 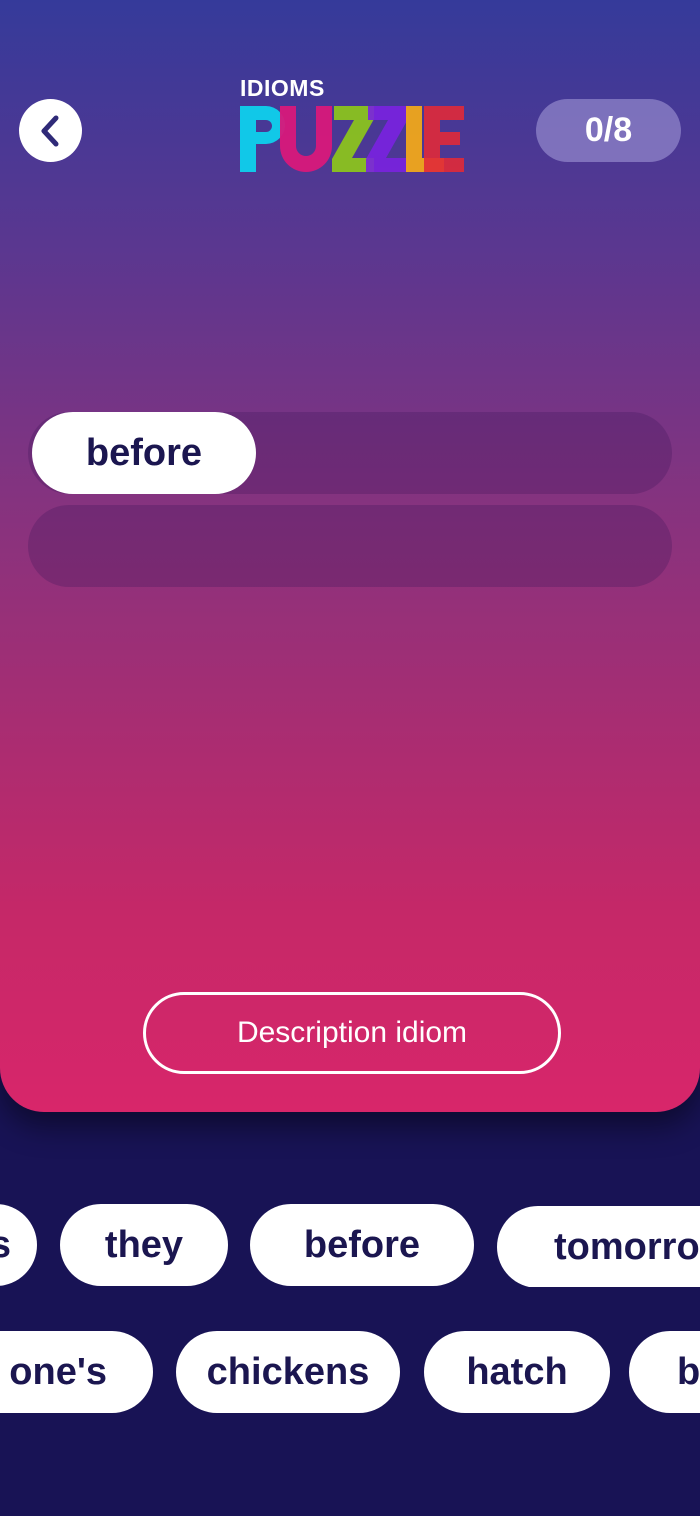 I want to click on back-button, so click(x=50, y=130).